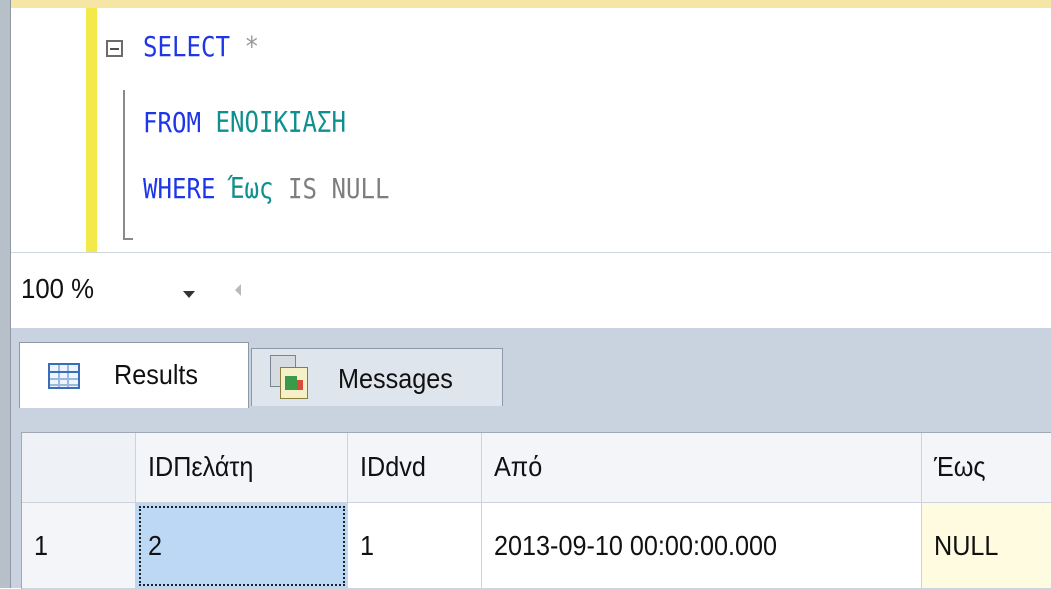 This screenshot has height=589, width=1051. I want to click on code-line-select: SELECT *, so click(201, 47).